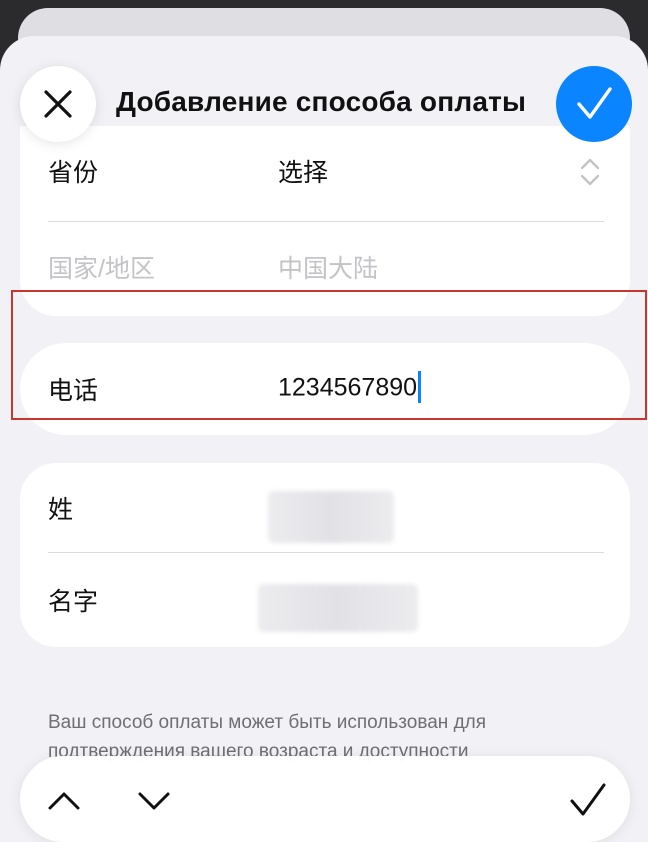 This screenshot has height=842, width=648. I want to click on country-value: 中国大陆, so click(328, 269).